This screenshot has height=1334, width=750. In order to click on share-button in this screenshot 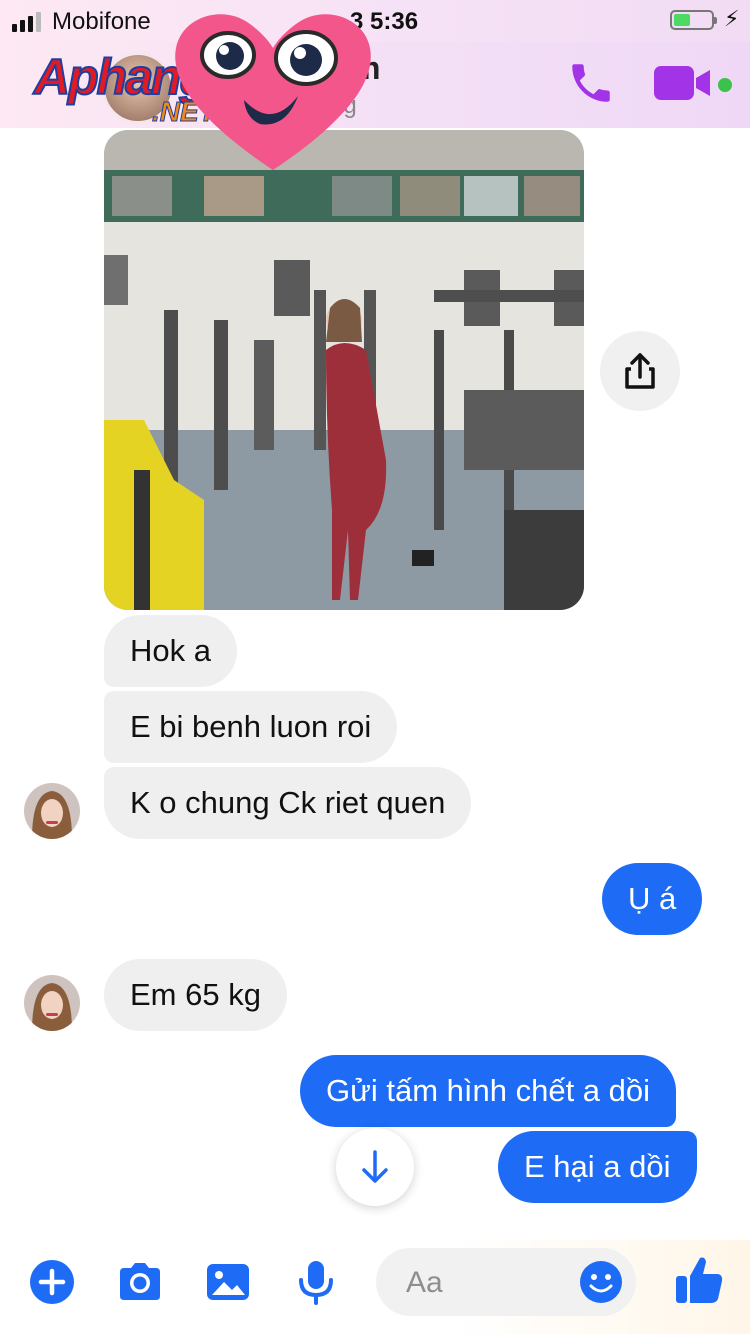, I will do `click(640, 371)`.